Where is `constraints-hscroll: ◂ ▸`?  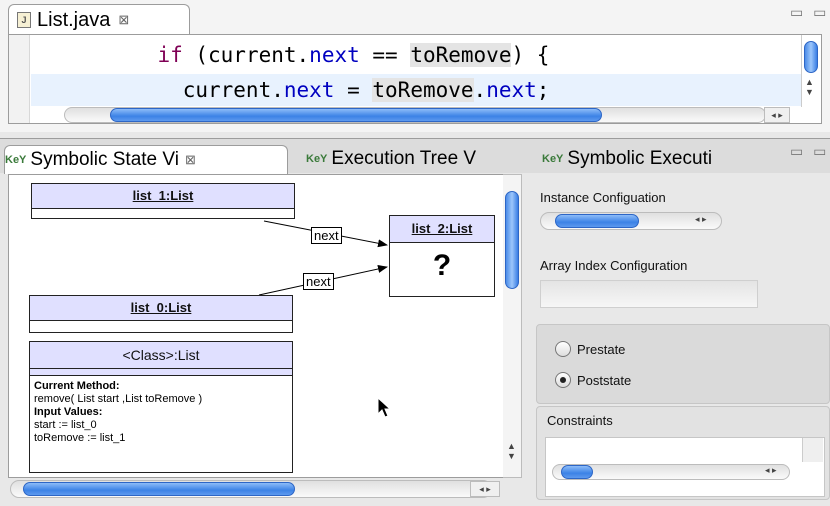 constraints-hscroll: ◂ ▸ is located at coordinates (671, 472).